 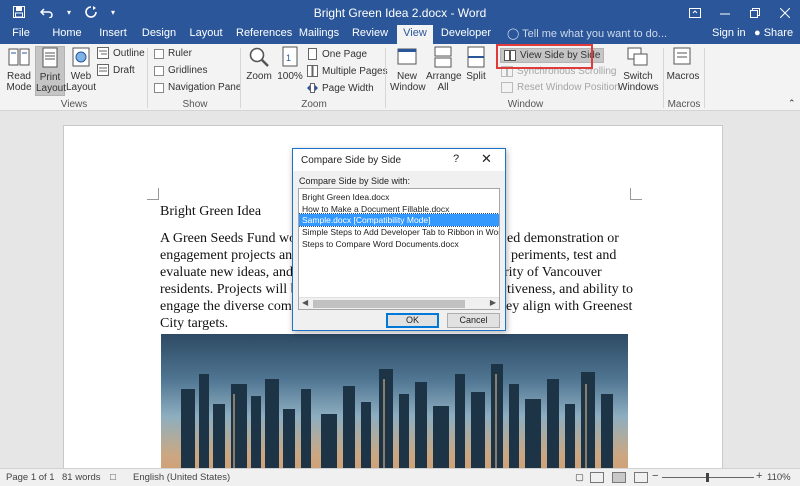 I want to click on one-page-button: One Page, so click(x=337, y=54).